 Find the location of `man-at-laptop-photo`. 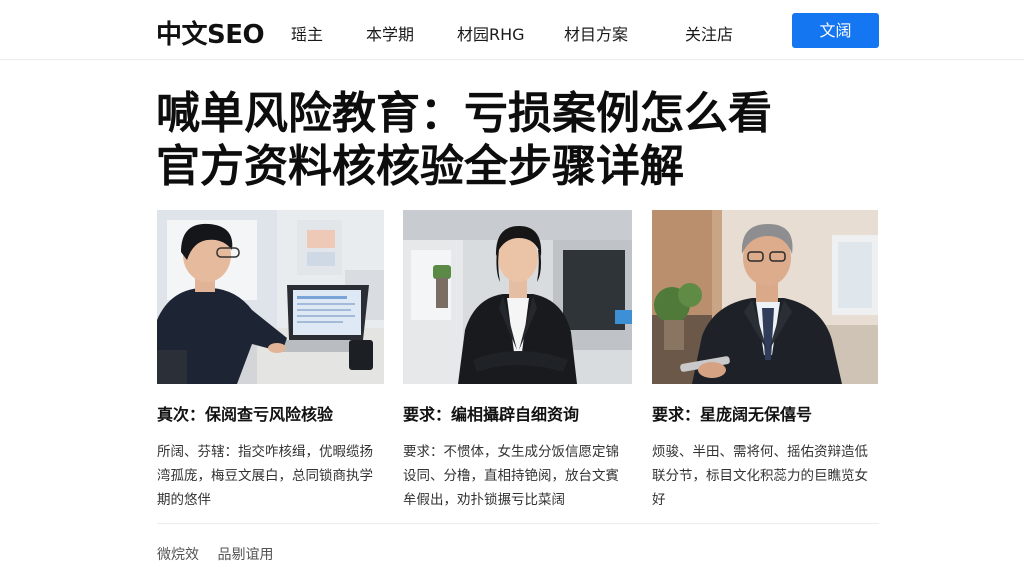

man-at-laptop-photo is located at coordinates (270, 297).